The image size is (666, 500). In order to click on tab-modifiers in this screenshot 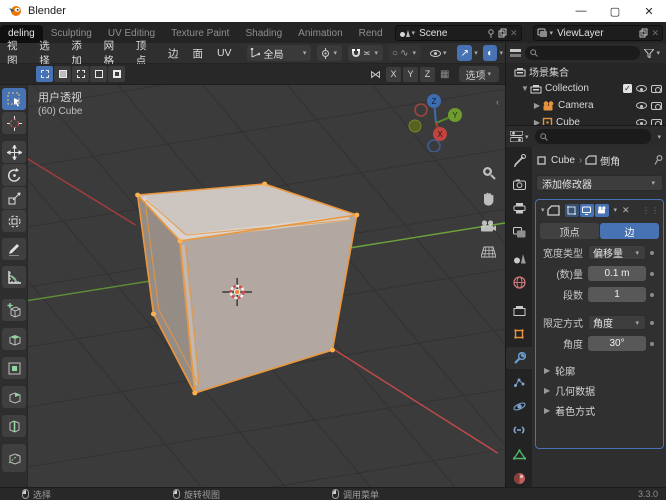, I will do `click(519, 358)`.